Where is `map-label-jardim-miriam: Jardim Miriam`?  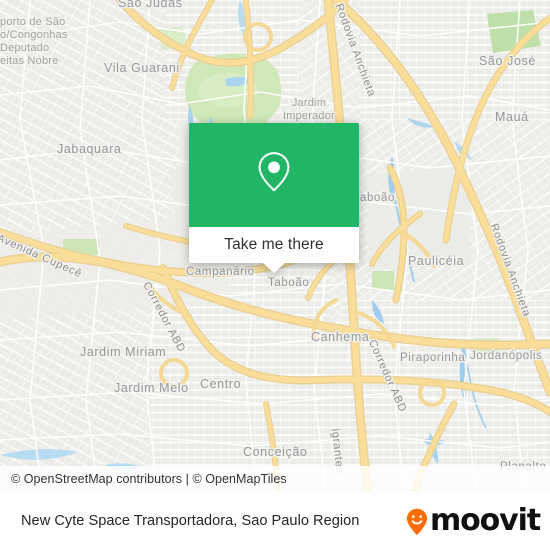
map-label-jardim-miriam: Jardim Miriam is located at coordinates (123, 352).